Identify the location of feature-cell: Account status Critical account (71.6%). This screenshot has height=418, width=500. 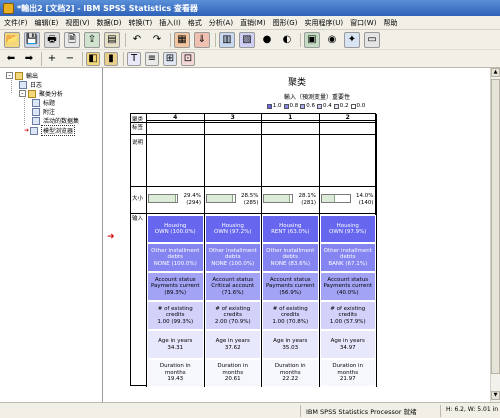
(232, 286).